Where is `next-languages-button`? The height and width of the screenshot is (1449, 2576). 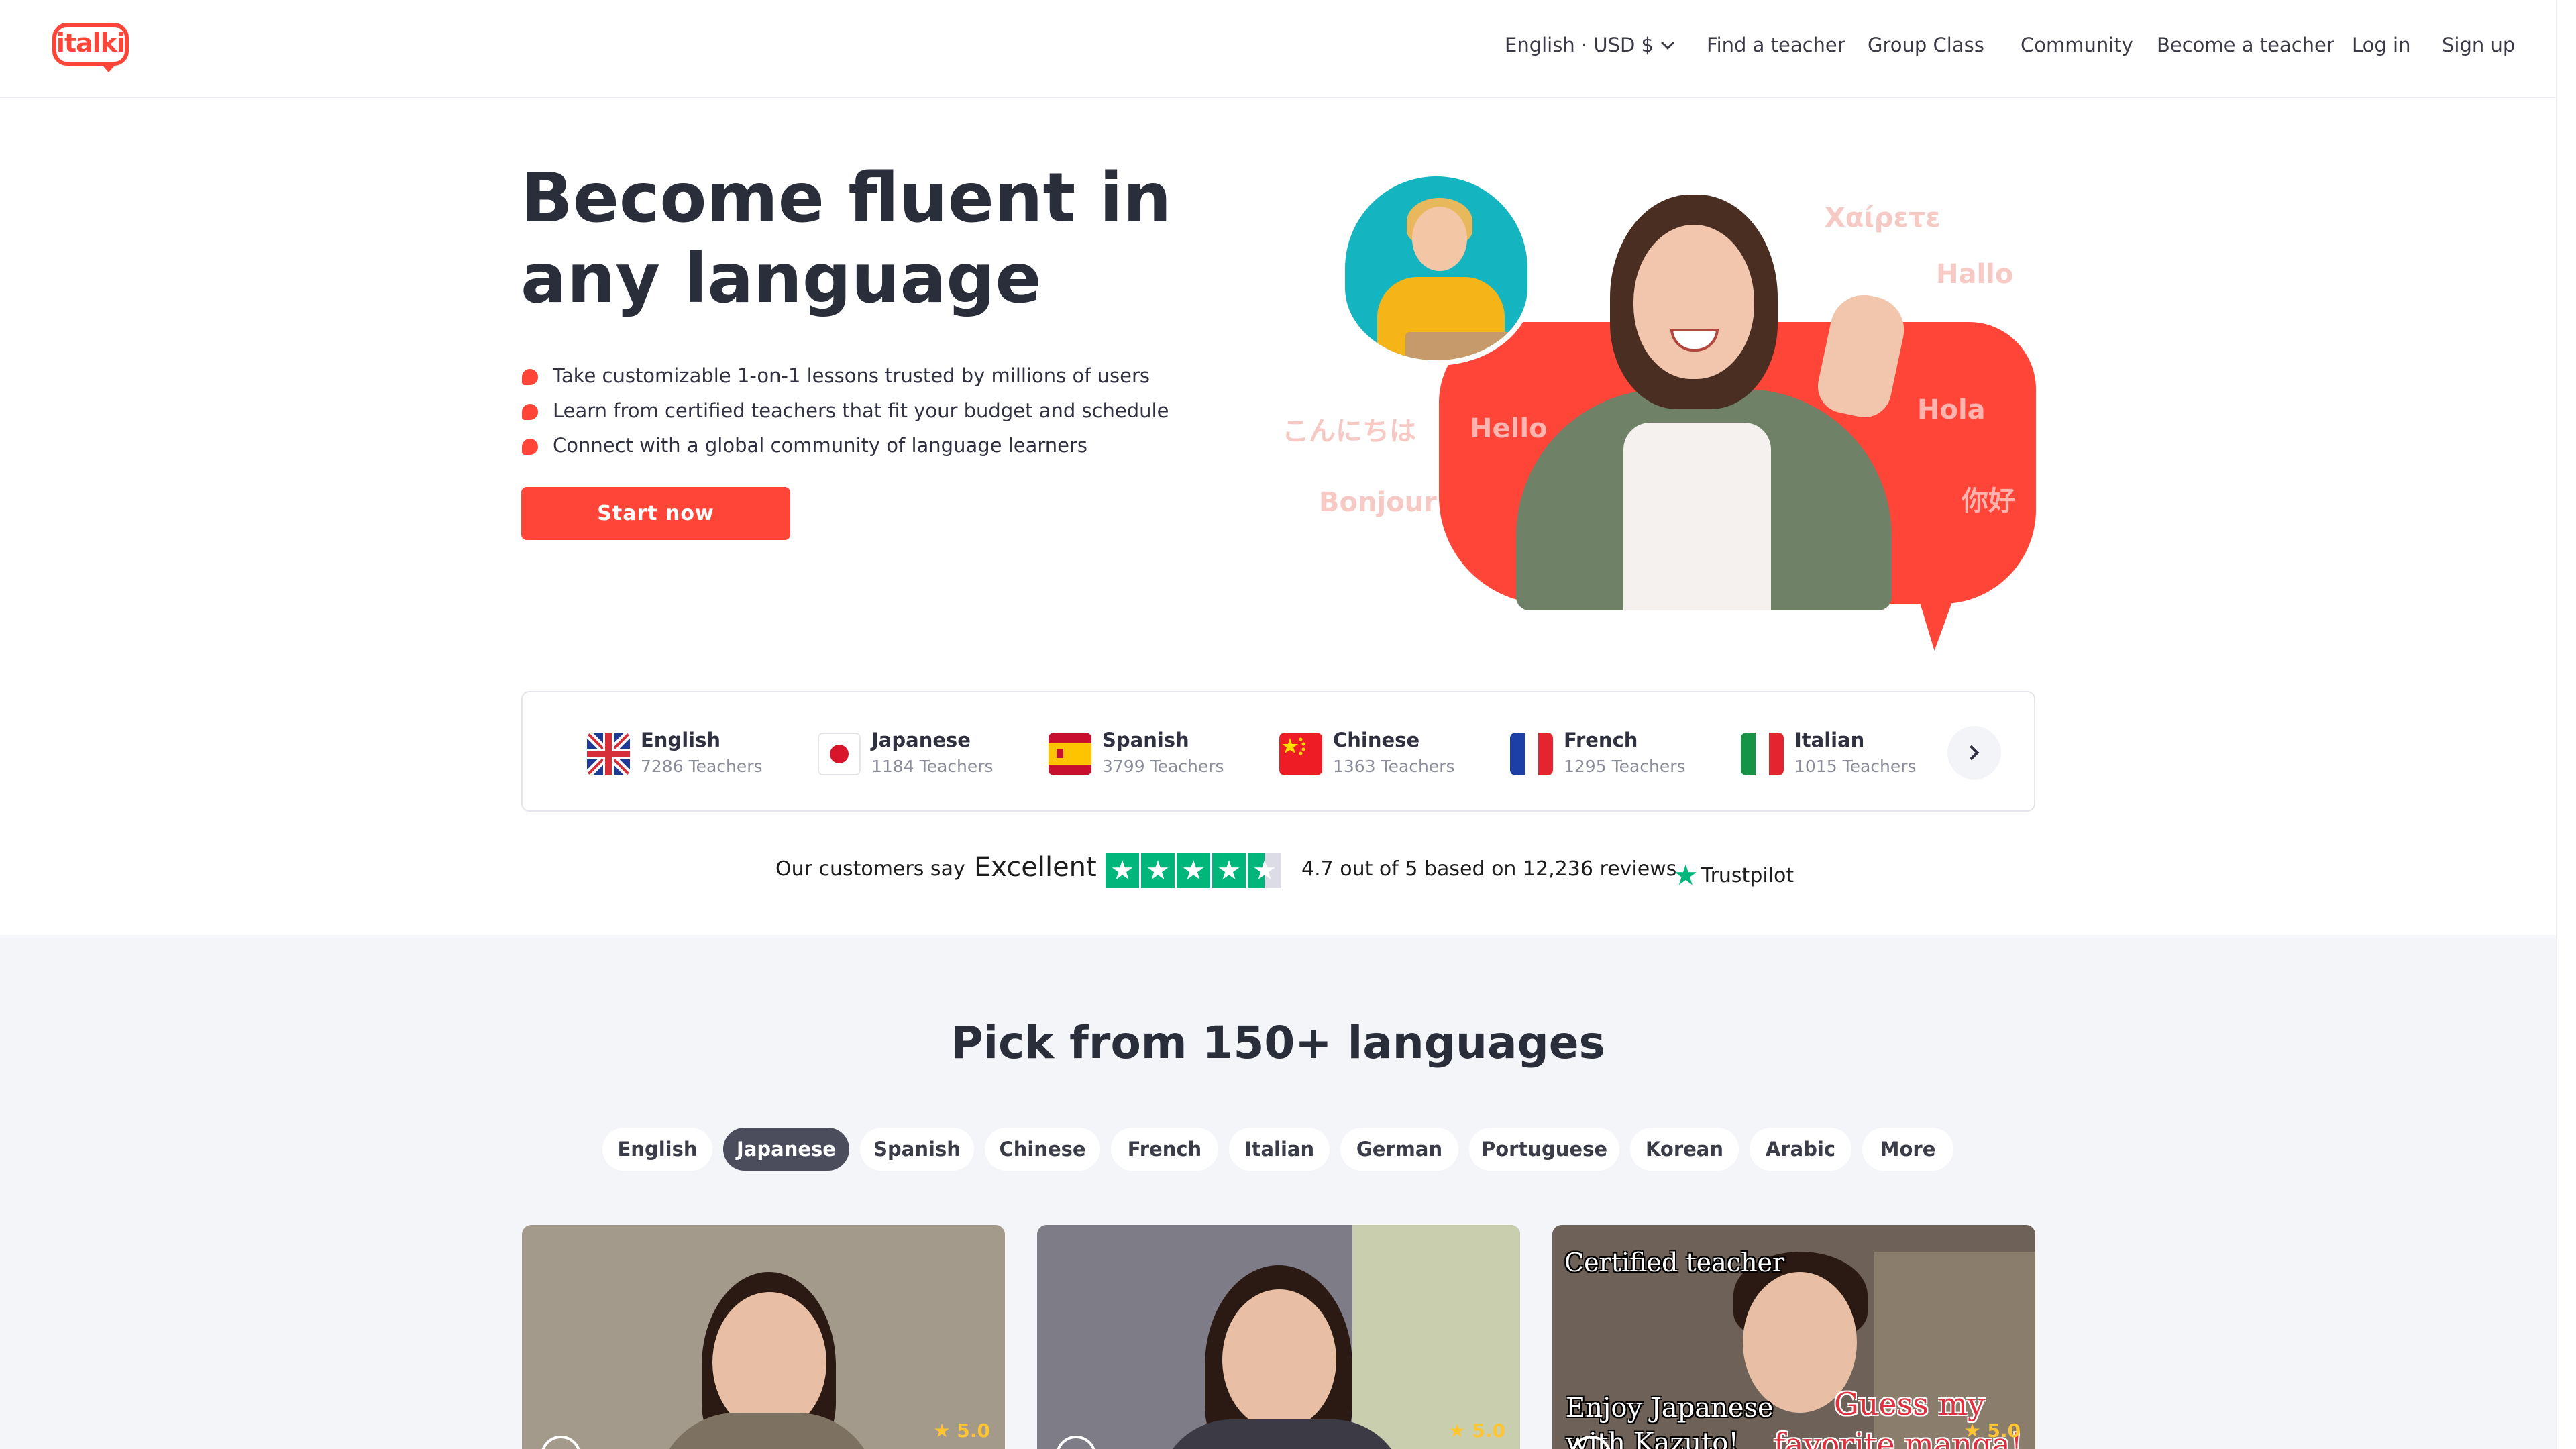 next-languages-button is located at coordinates (1974, 753).